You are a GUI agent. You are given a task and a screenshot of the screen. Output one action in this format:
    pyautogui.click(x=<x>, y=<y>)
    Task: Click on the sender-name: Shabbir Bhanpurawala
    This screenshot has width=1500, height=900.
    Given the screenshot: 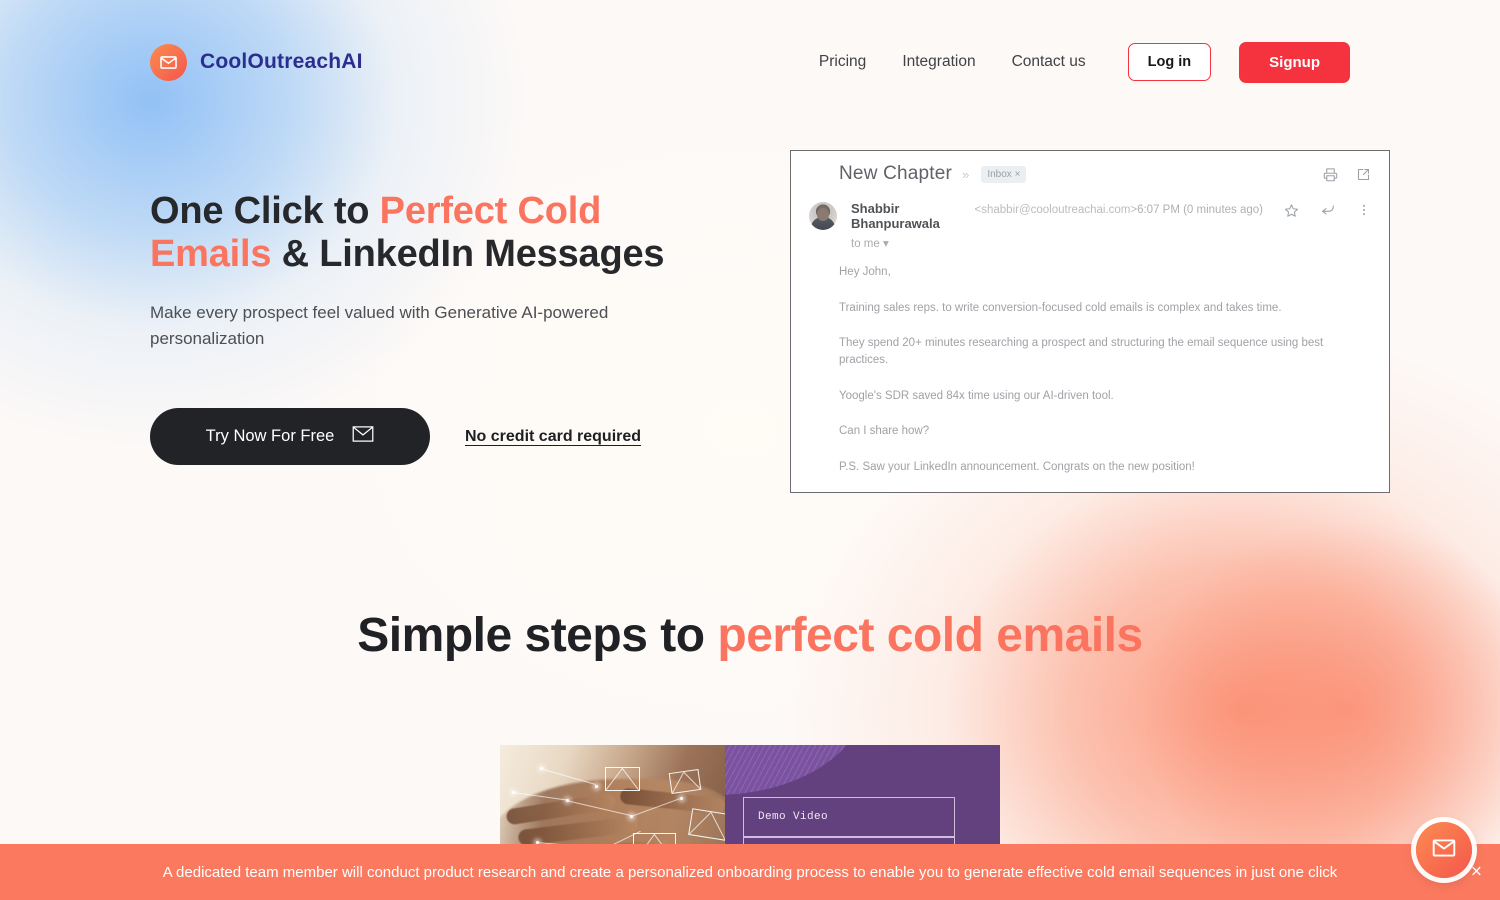 What is the action you would take?
    pyautogui.click(x=895, y=216)
    